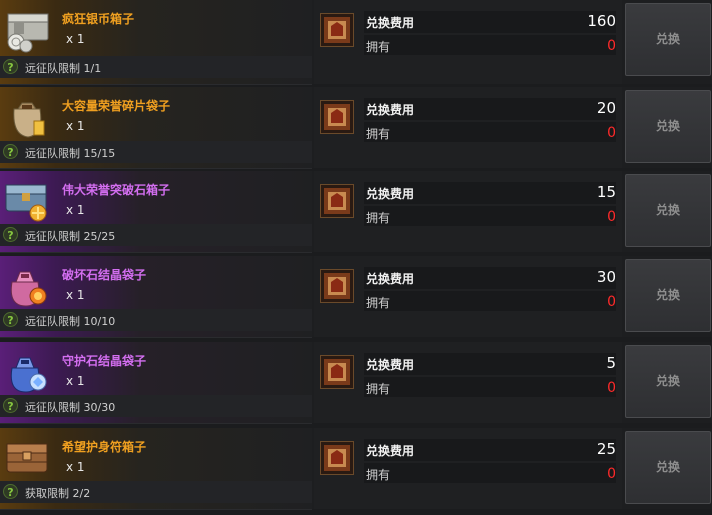 This screenshot has height=515, width=712. I want to click on cost-panel: 兑换费用 25 拥有 0, so click(468, 468).